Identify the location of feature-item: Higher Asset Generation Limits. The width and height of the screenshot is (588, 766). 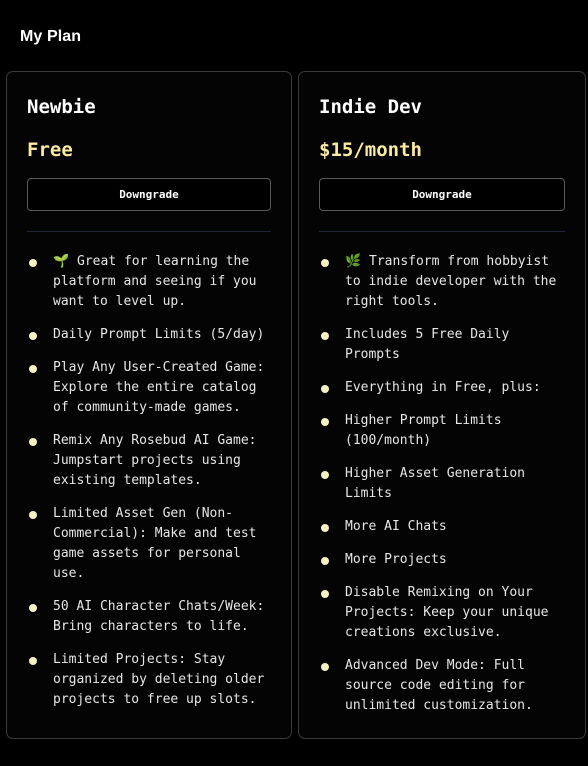
(442, 484).